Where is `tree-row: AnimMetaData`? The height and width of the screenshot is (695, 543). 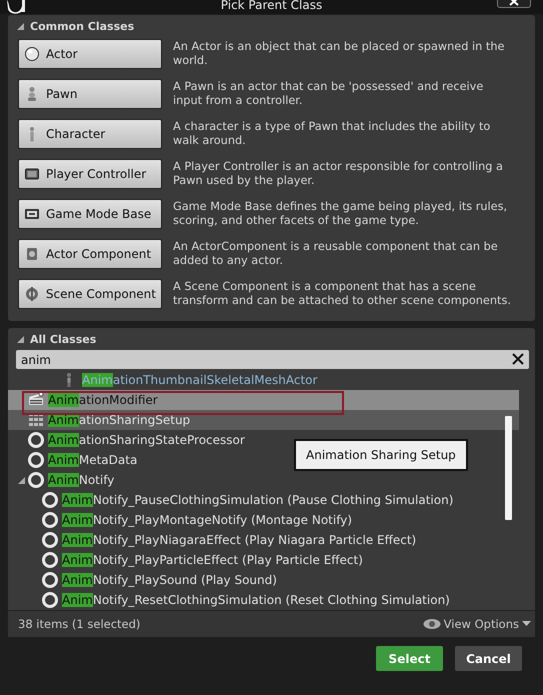 tree-row: AnimMetaData is located at coordinates (73, 460).